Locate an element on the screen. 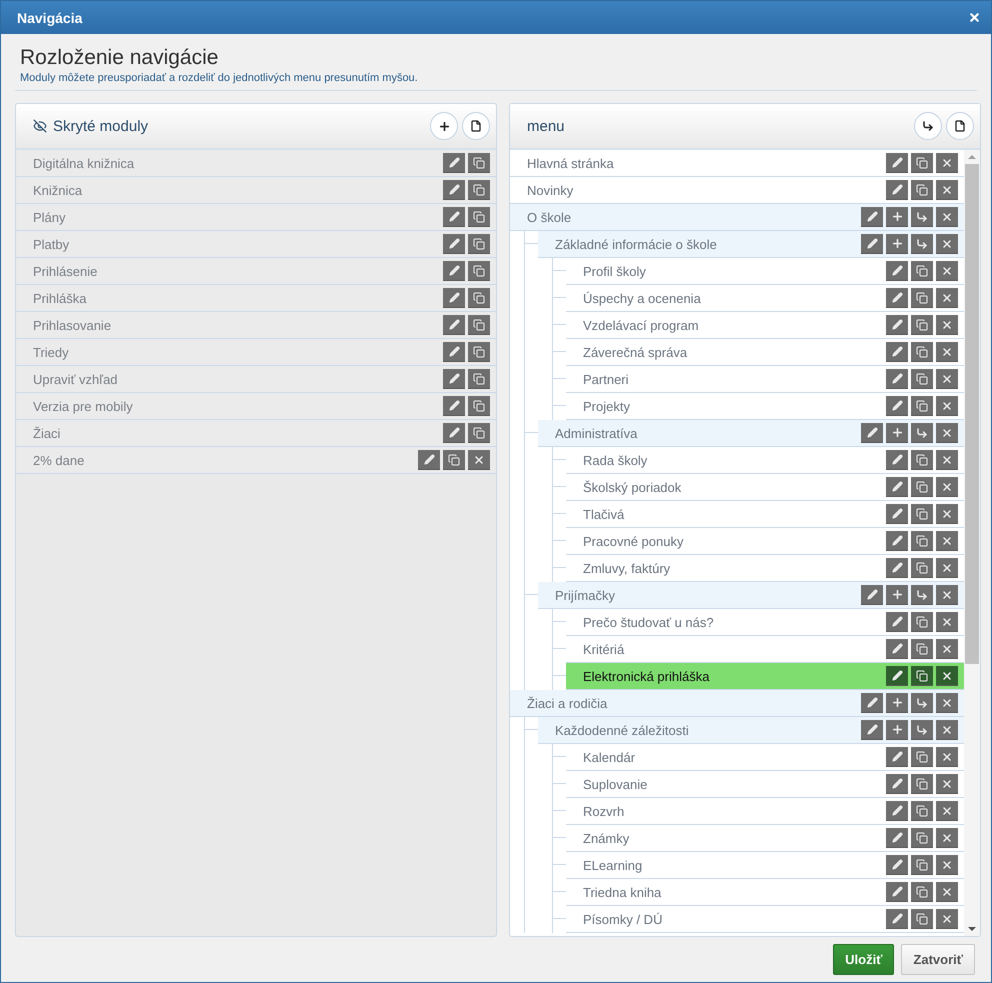  module-item: Prihlásenie is located at coordinates (256, 271).